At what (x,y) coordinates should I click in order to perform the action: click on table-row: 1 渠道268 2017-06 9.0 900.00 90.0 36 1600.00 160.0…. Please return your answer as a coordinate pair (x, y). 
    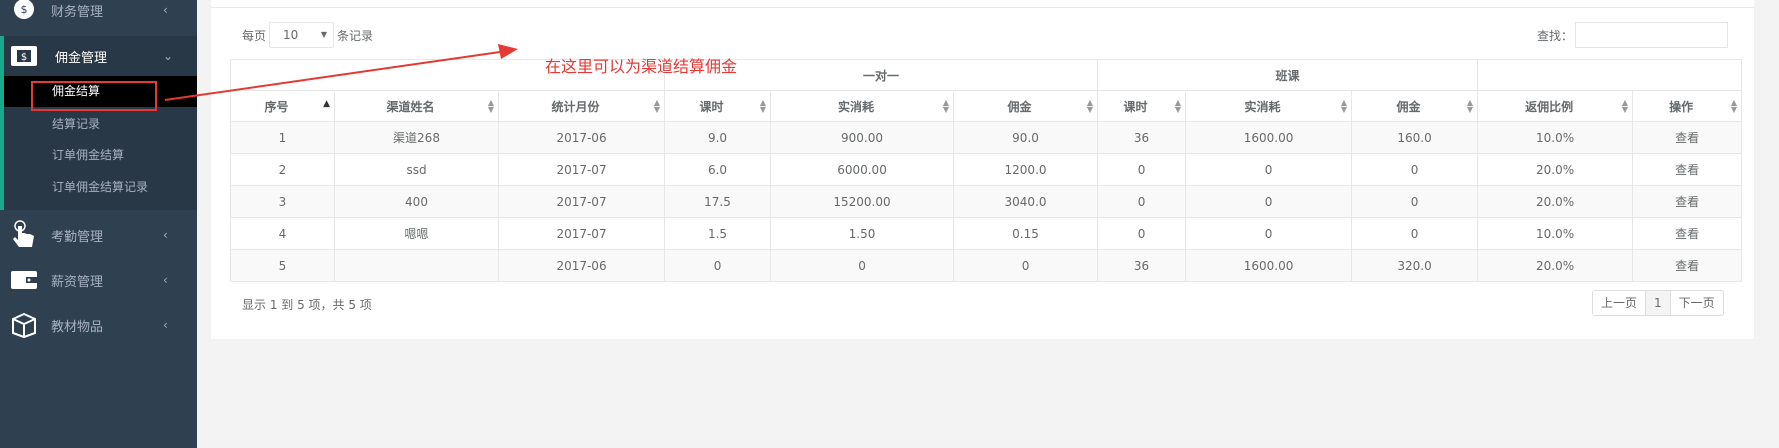
    Looking at the image, I should click on (986, 137).